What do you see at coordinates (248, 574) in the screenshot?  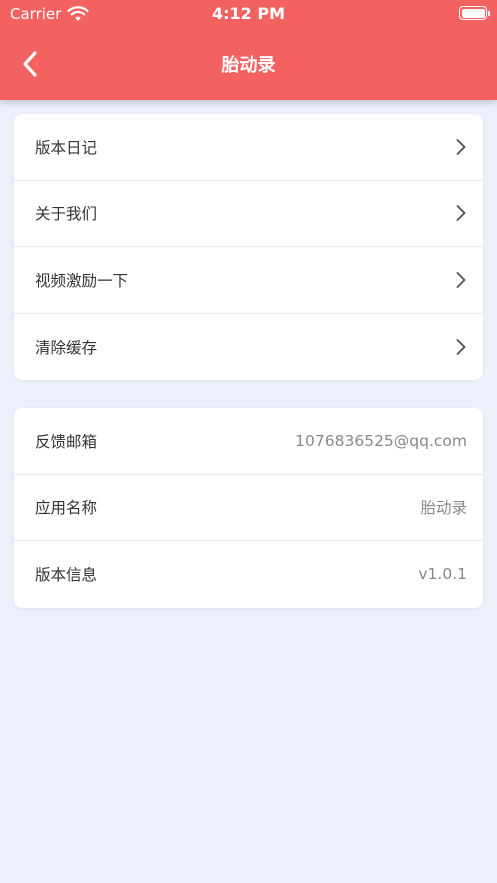 I see `info-row-version: 版本信息 v1.0.1` at bounding box center [248, 574].